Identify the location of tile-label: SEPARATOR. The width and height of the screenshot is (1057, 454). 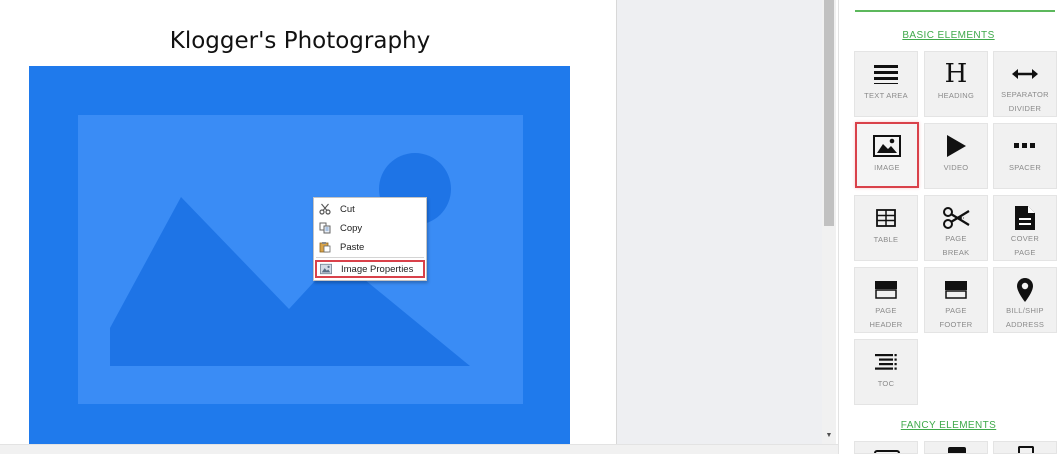
(1025, 94).